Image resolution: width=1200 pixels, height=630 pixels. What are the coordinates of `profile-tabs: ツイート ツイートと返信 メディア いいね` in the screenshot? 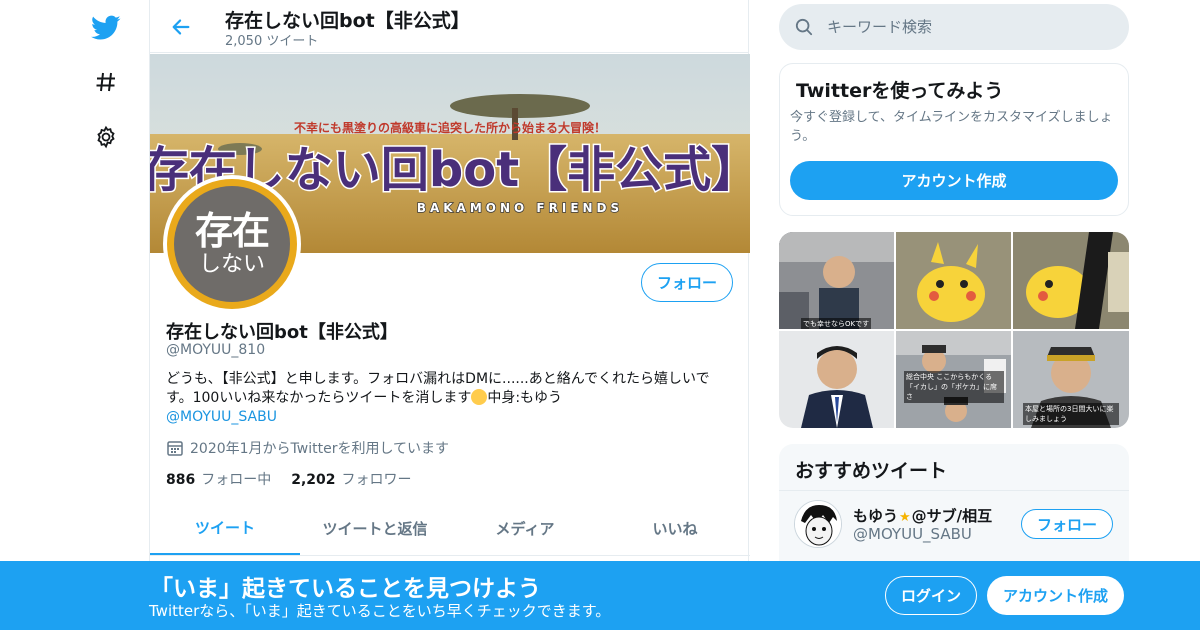 It's located at (450, 529).